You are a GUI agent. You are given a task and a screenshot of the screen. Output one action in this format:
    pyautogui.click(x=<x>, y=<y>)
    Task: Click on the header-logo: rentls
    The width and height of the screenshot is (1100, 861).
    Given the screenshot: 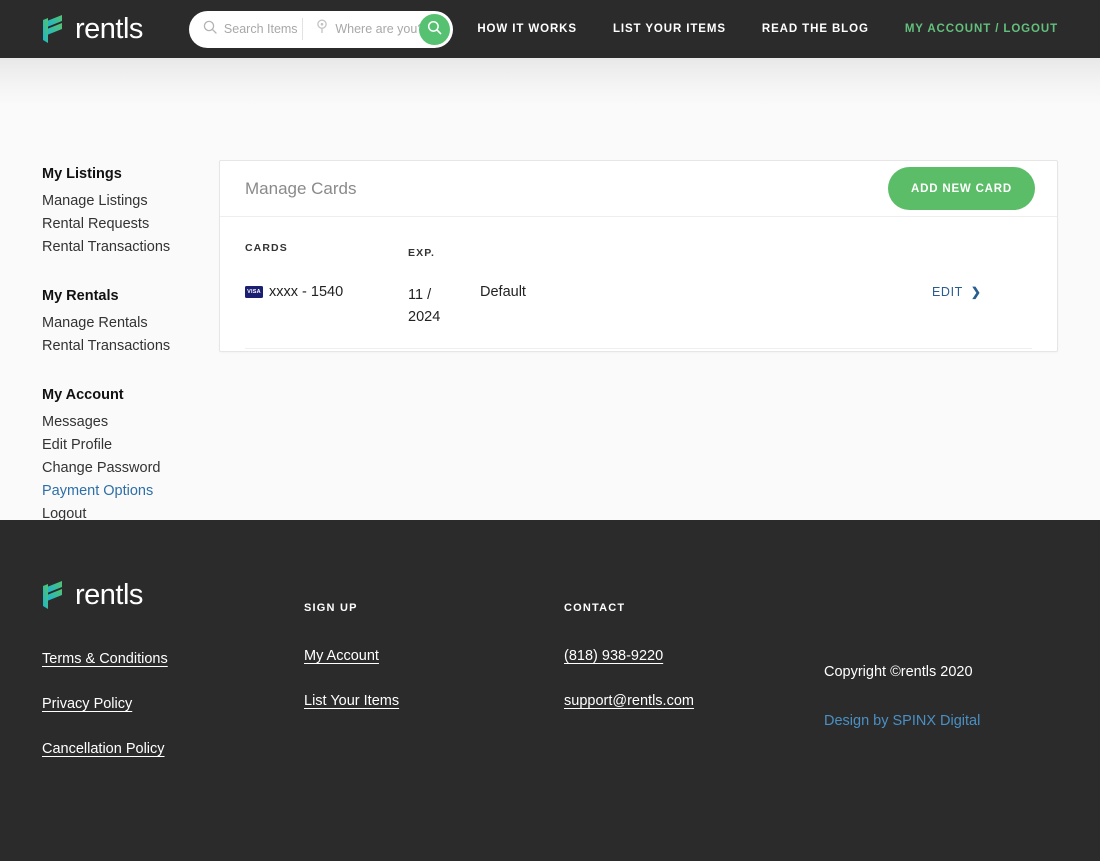 What is the action you would take?
    pyautogui.click(x=92, y=29)
    